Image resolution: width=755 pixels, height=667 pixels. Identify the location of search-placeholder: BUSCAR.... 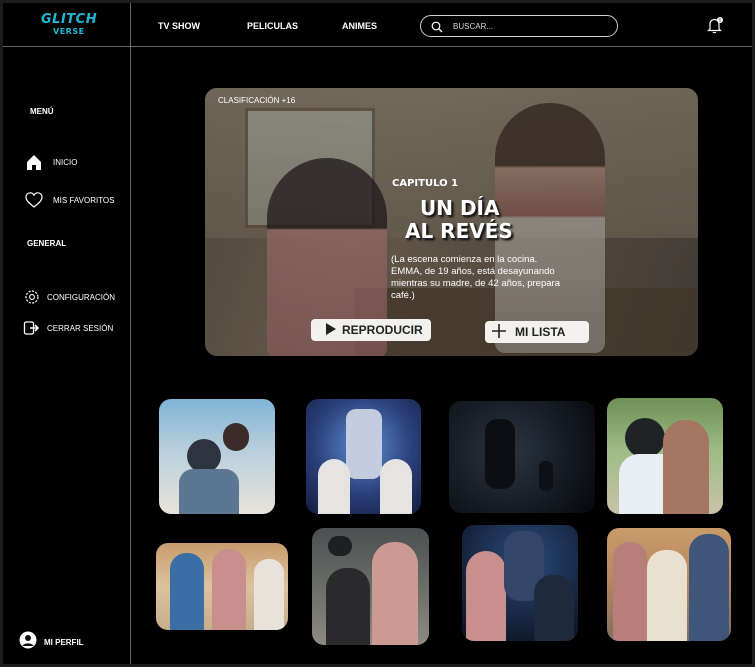
(473, 26).